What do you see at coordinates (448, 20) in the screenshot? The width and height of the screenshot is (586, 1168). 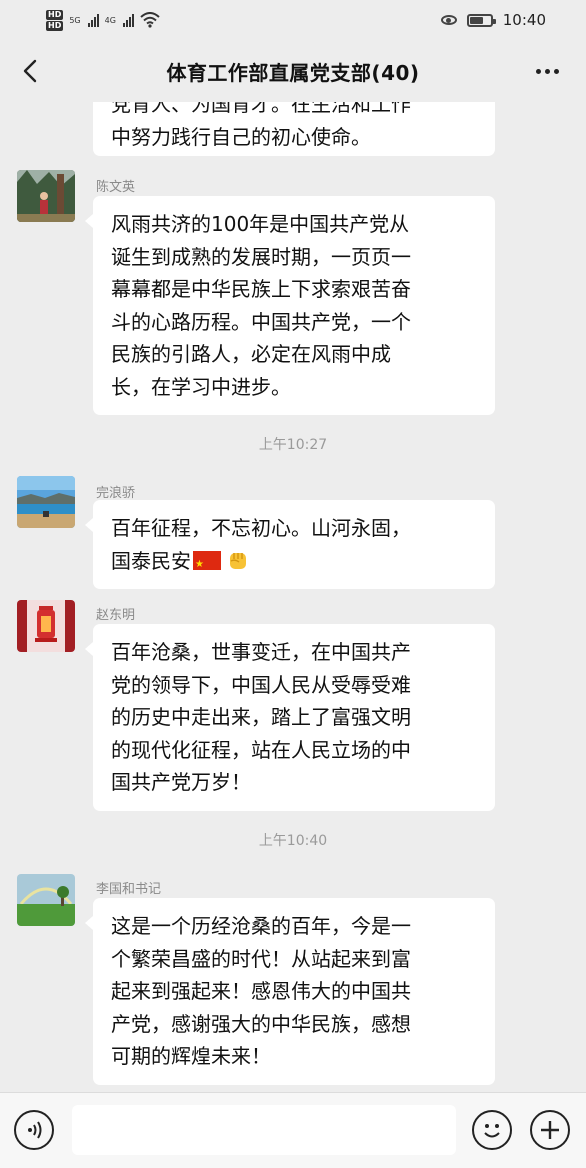 I see `eye-comfort-icon` at bounding box center [448, 20].